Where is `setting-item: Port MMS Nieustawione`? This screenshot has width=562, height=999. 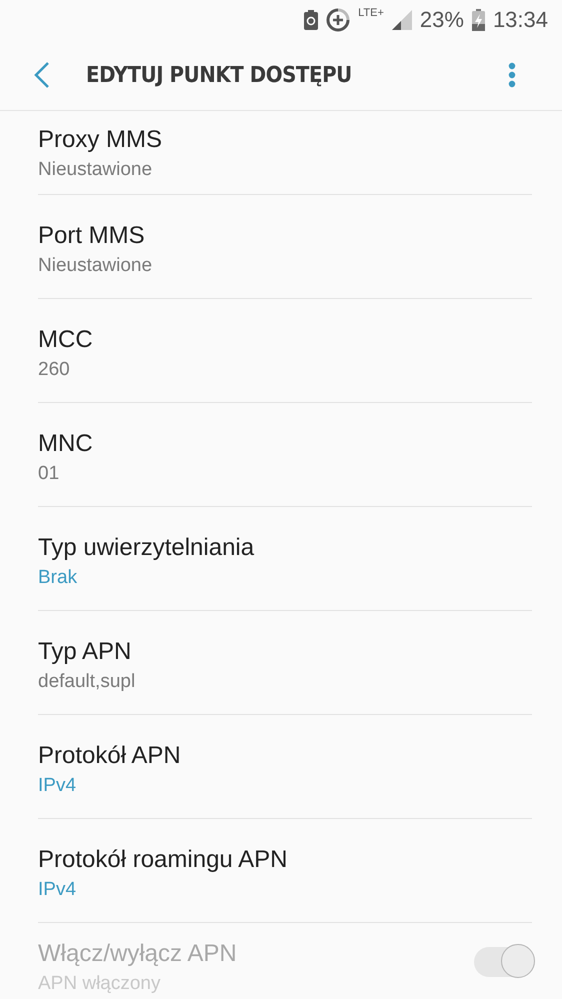 setting-item: Port MMS Nieustawione is located at coordinates (285, 247).